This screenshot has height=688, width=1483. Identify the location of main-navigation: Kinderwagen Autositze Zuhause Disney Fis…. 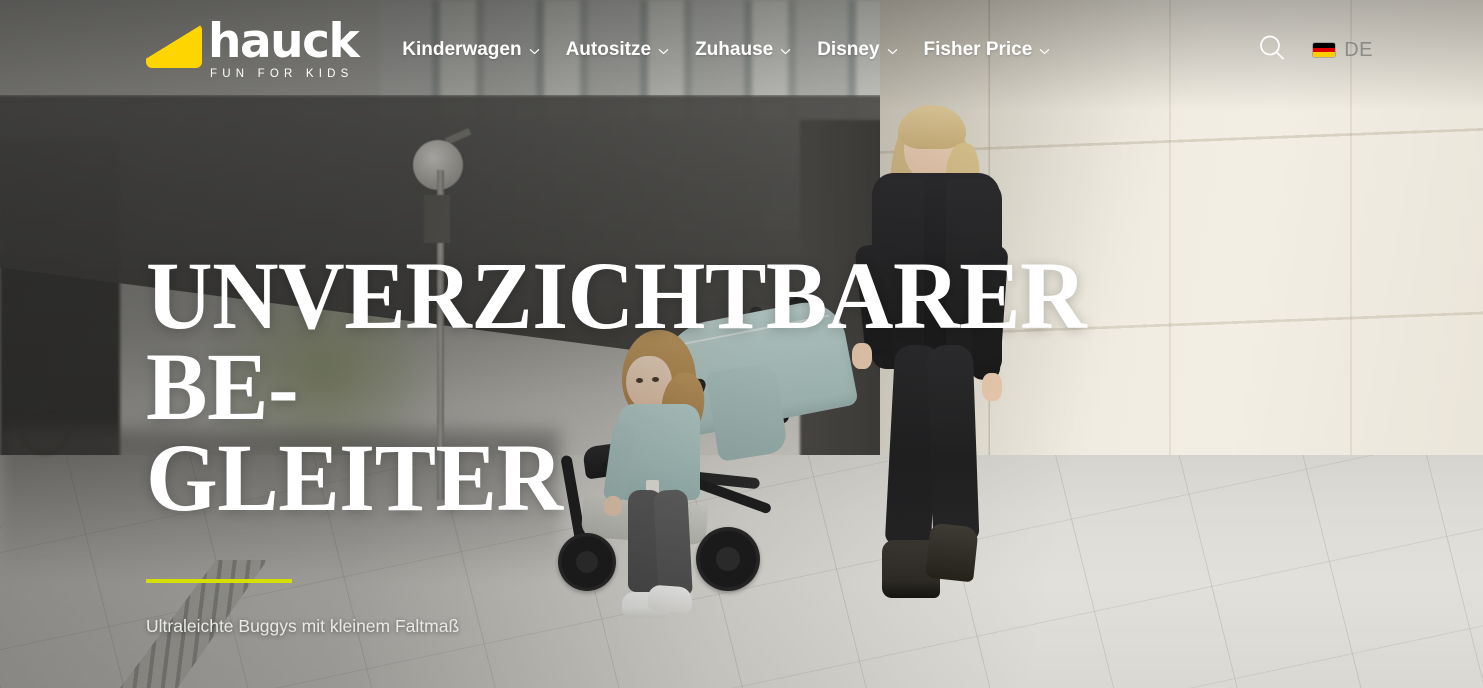
(726, 50).